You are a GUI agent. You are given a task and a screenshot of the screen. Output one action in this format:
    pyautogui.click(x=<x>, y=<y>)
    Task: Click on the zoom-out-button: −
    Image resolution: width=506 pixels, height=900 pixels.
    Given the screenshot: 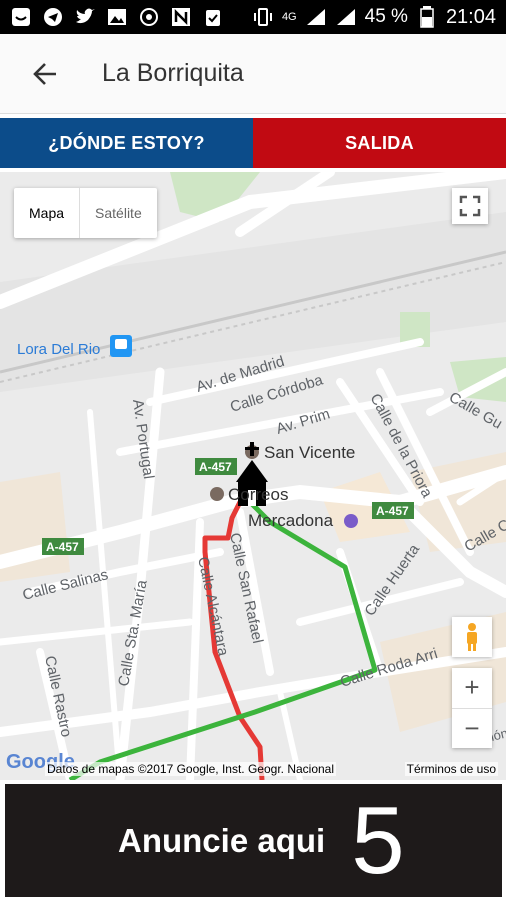 What is the action you would take?
    pyautogui.click(x=472, y=729)
    